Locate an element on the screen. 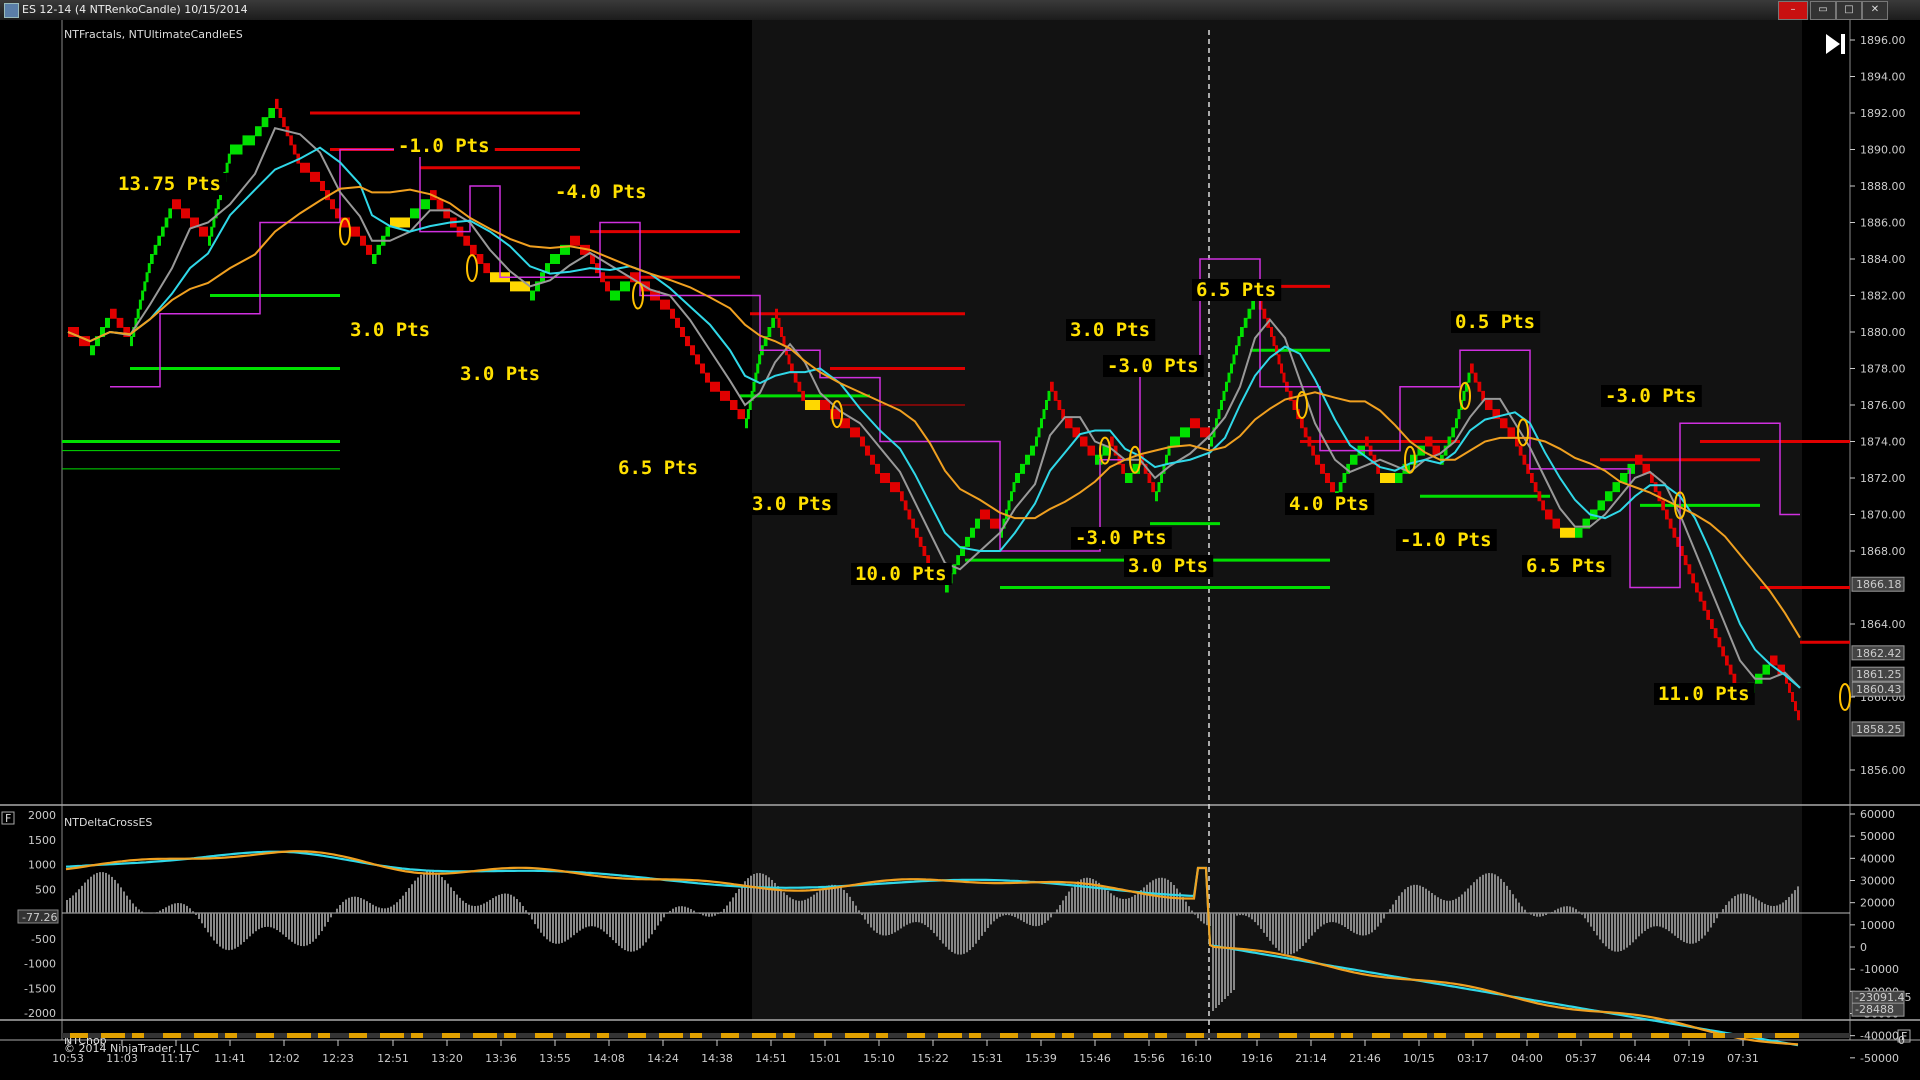  time-tick-label: 14:38 is located at coordinates (717, 1058).